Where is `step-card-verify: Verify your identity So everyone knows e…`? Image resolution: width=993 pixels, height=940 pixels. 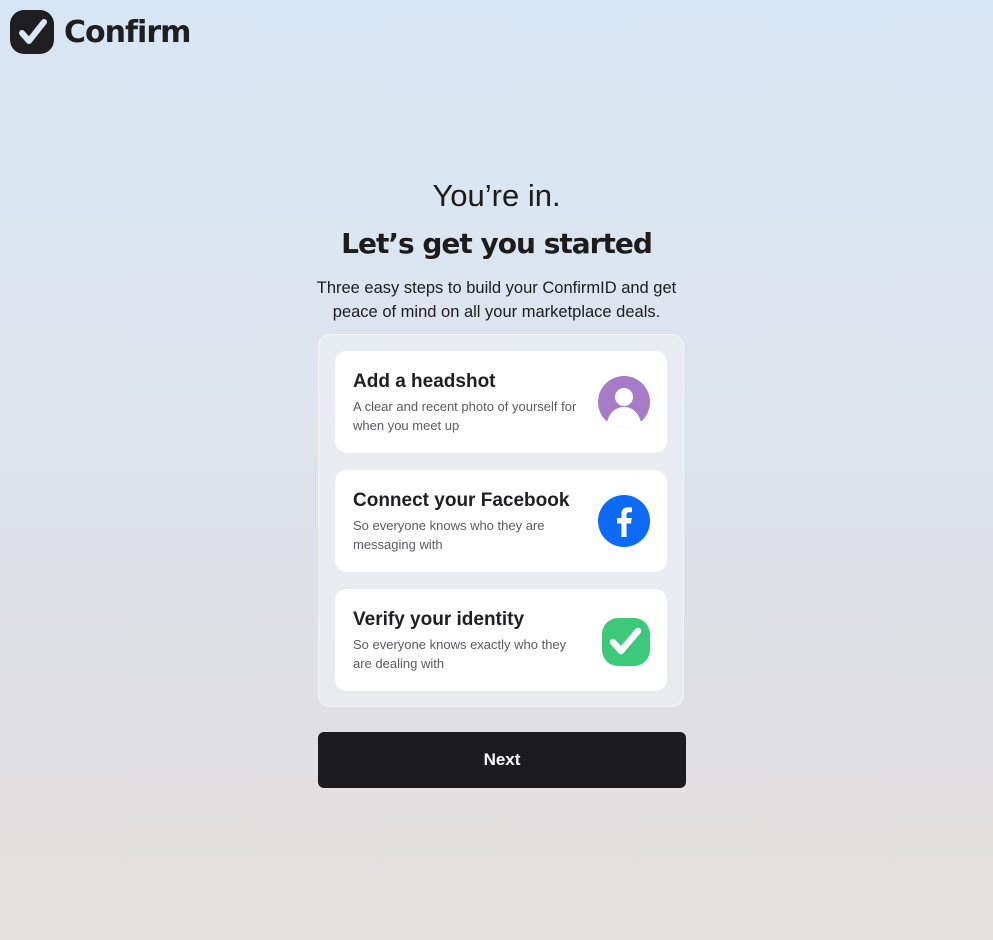
step-card-verify: Verify your identity So everyone knows e… is located at coordinates (501, 640).